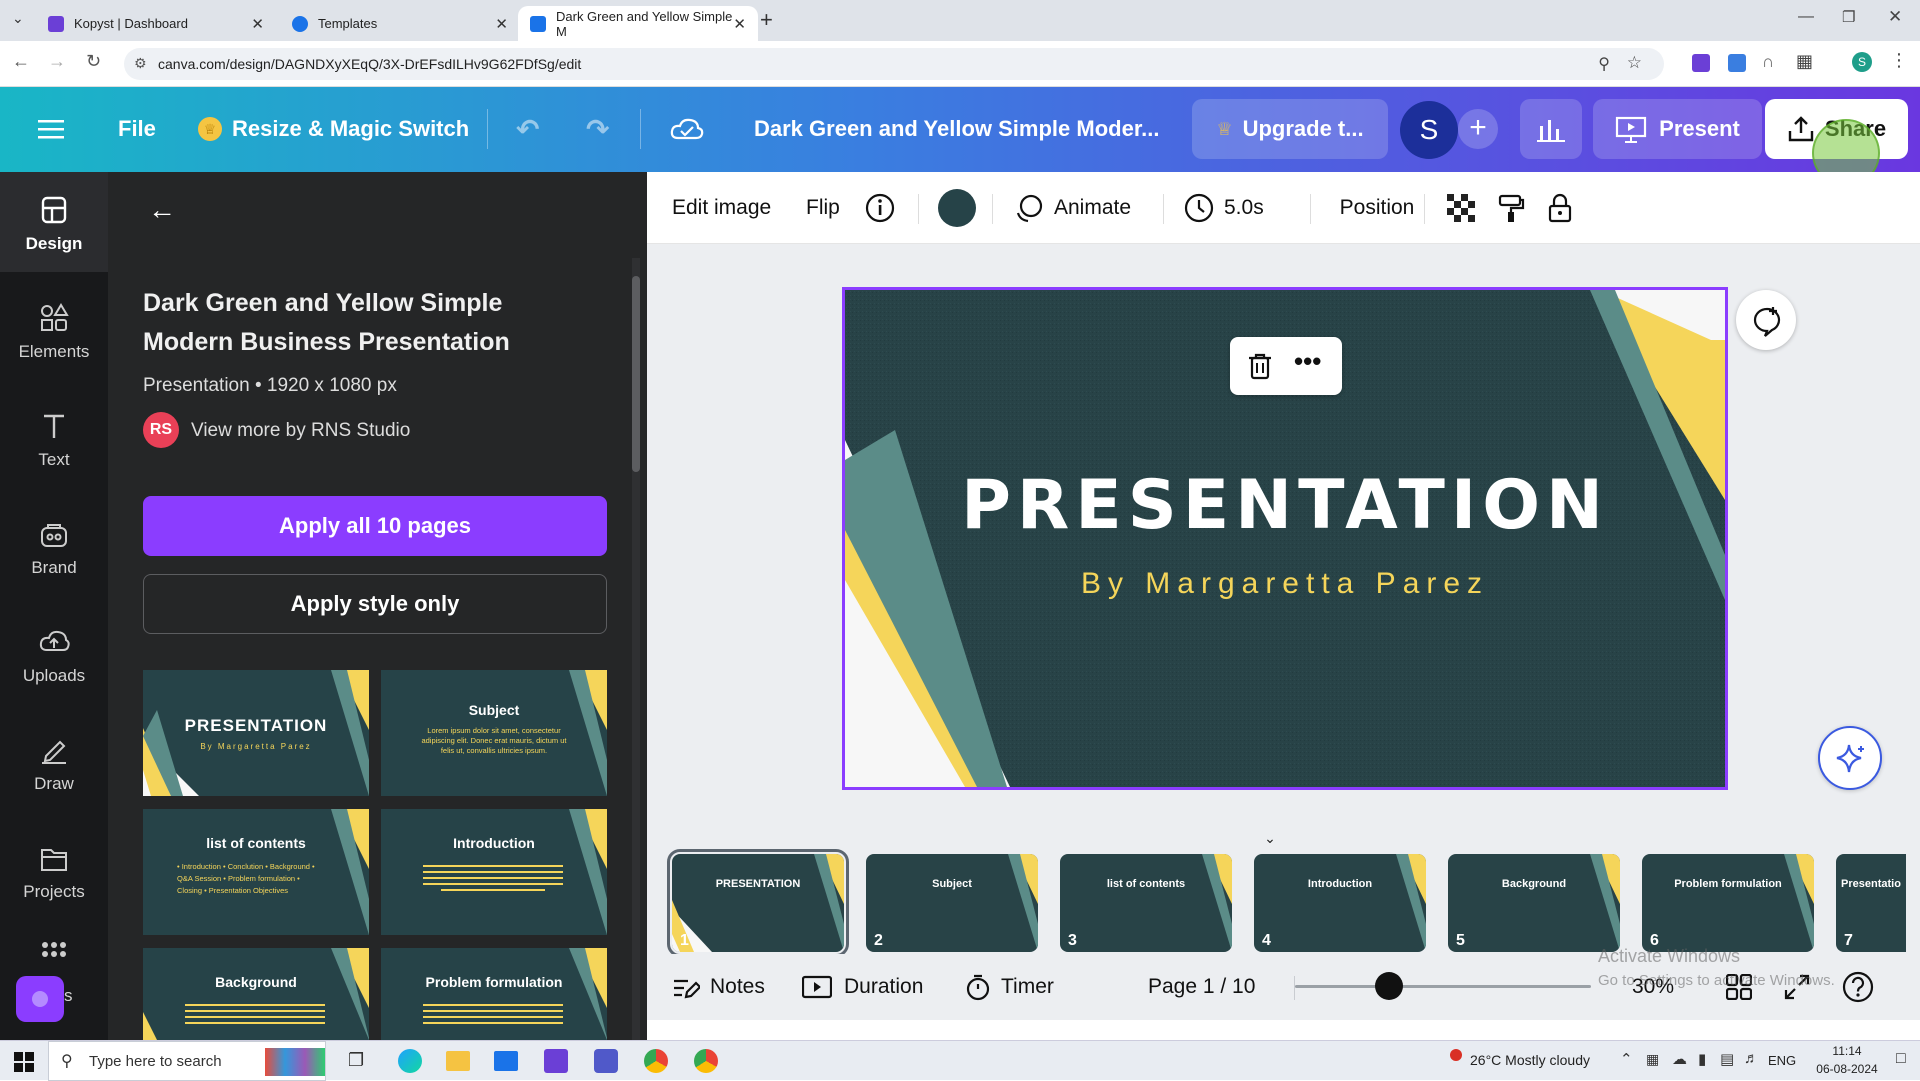  Describe the element at coordinates (1806, 17) in the screenshot. I see `minimize-window-icon: —` at that location.